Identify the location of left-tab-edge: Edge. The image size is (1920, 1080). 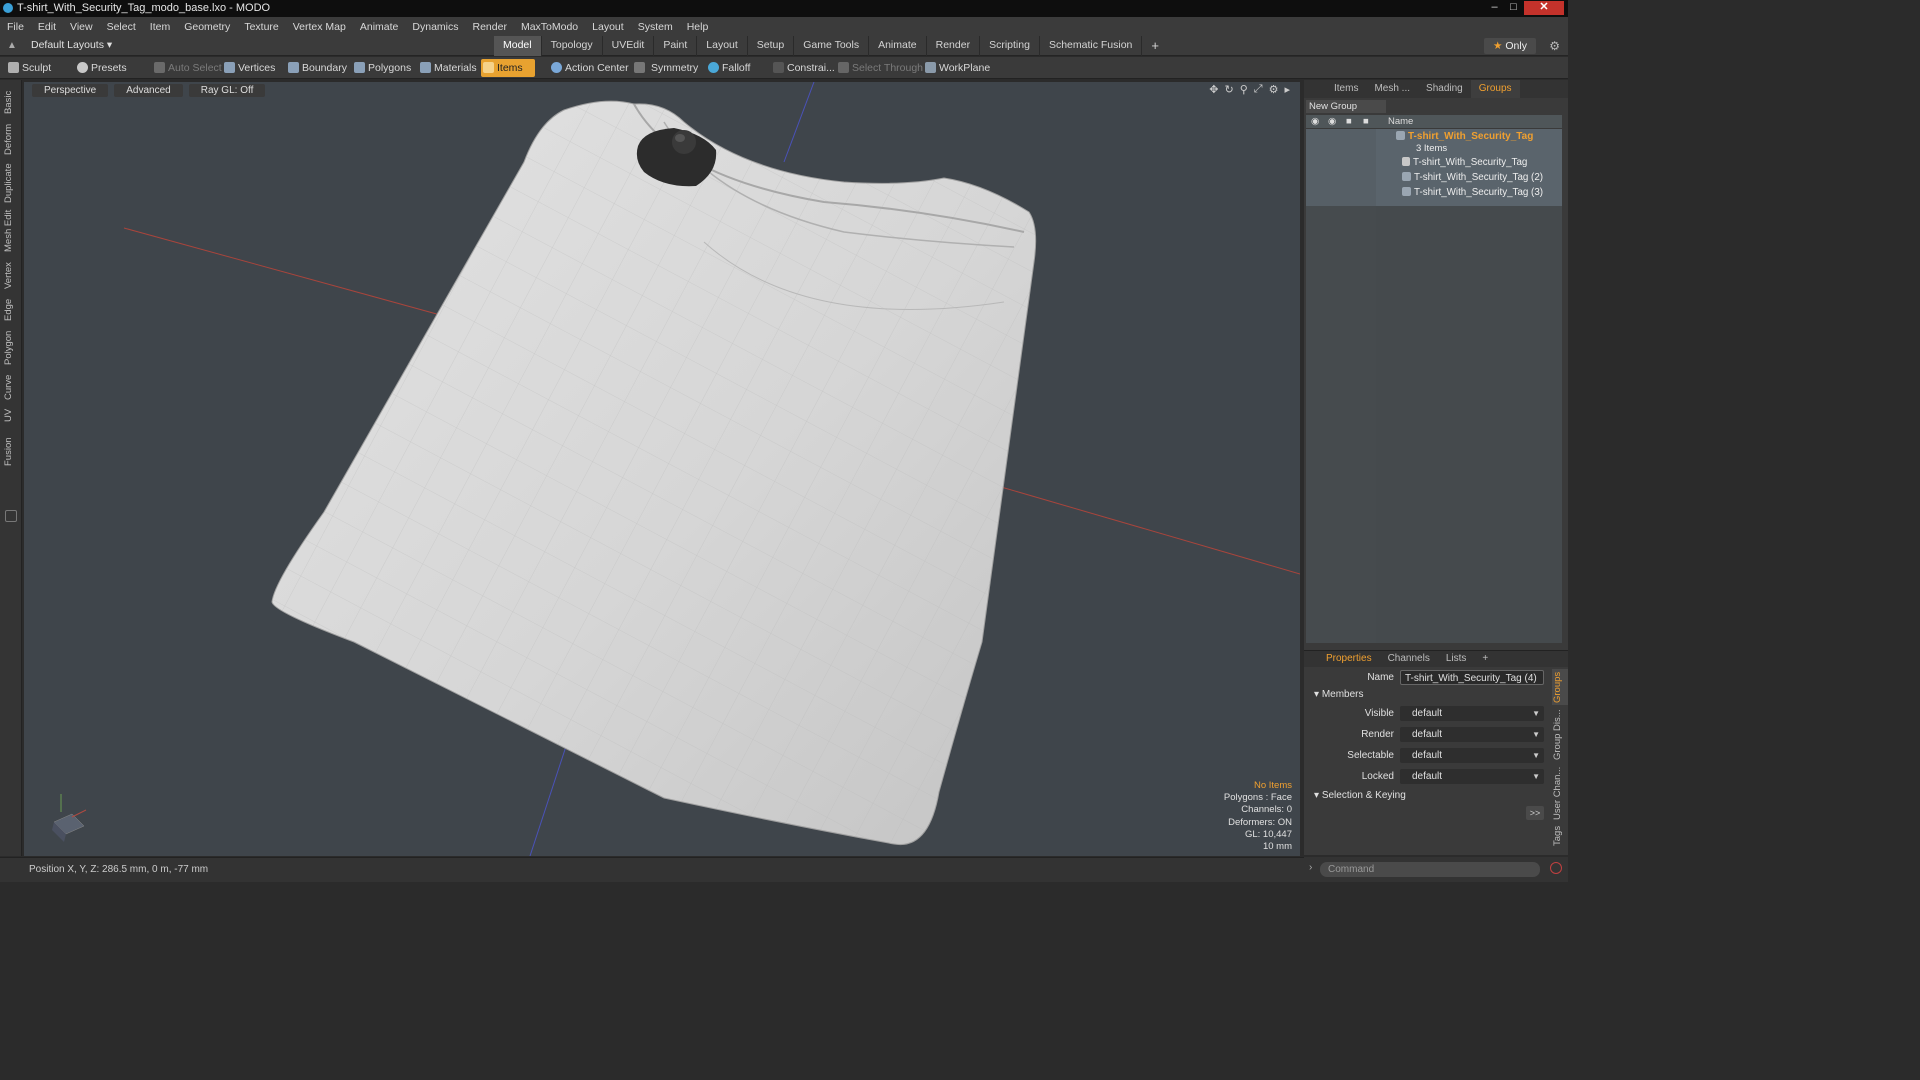
(11, 310).